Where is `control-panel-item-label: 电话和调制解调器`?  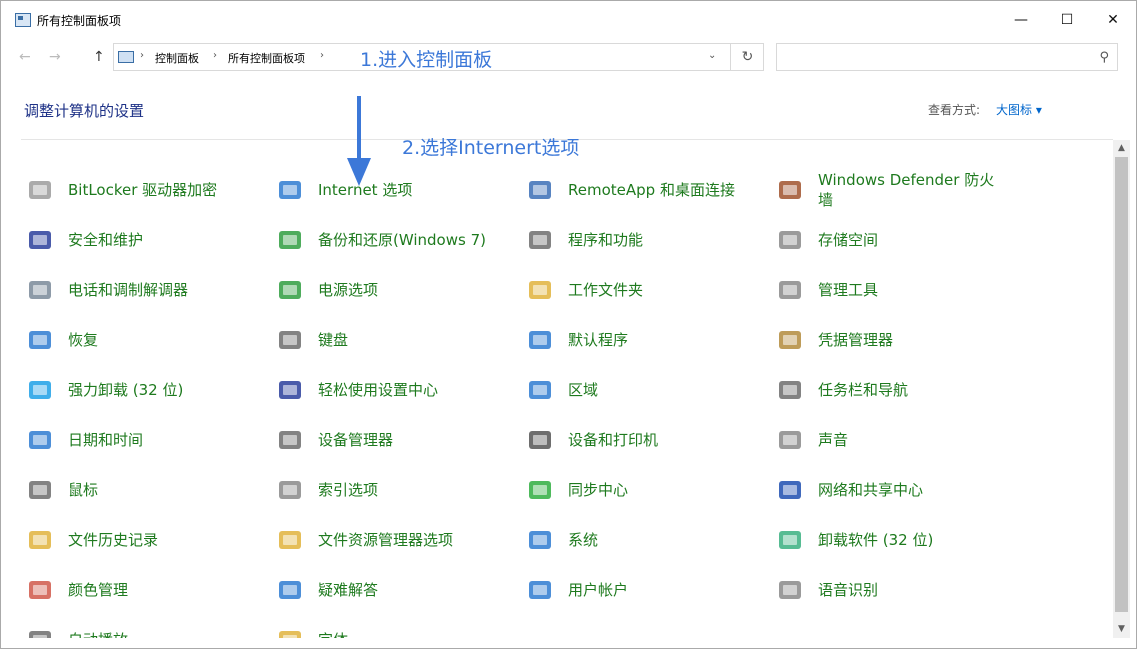 control-panel-item-label: 电话和调制解调器 is located at coordinates (128, 290).